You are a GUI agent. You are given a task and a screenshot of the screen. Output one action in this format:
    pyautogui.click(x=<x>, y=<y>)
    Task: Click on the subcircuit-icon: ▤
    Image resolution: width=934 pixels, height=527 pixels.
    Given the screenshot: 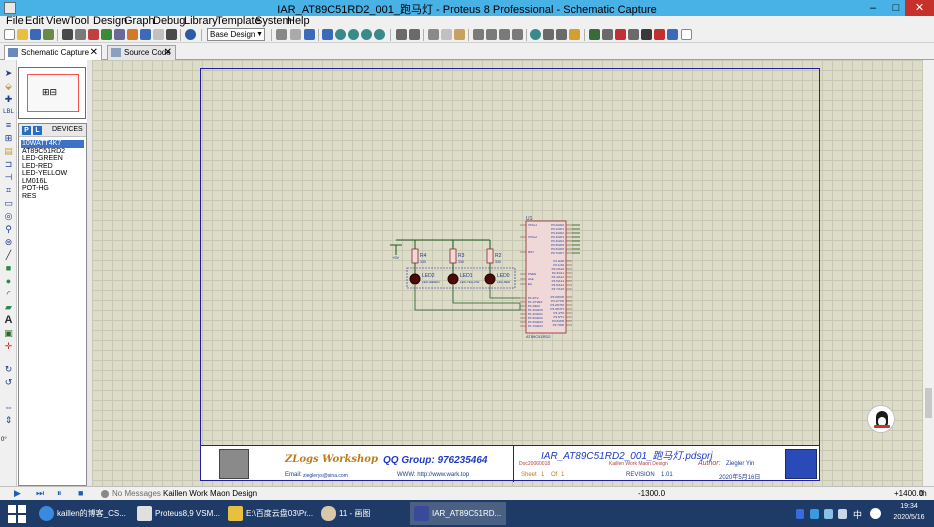 What is the action you would take?
    pyautogui.click(x=8, y=151)
    